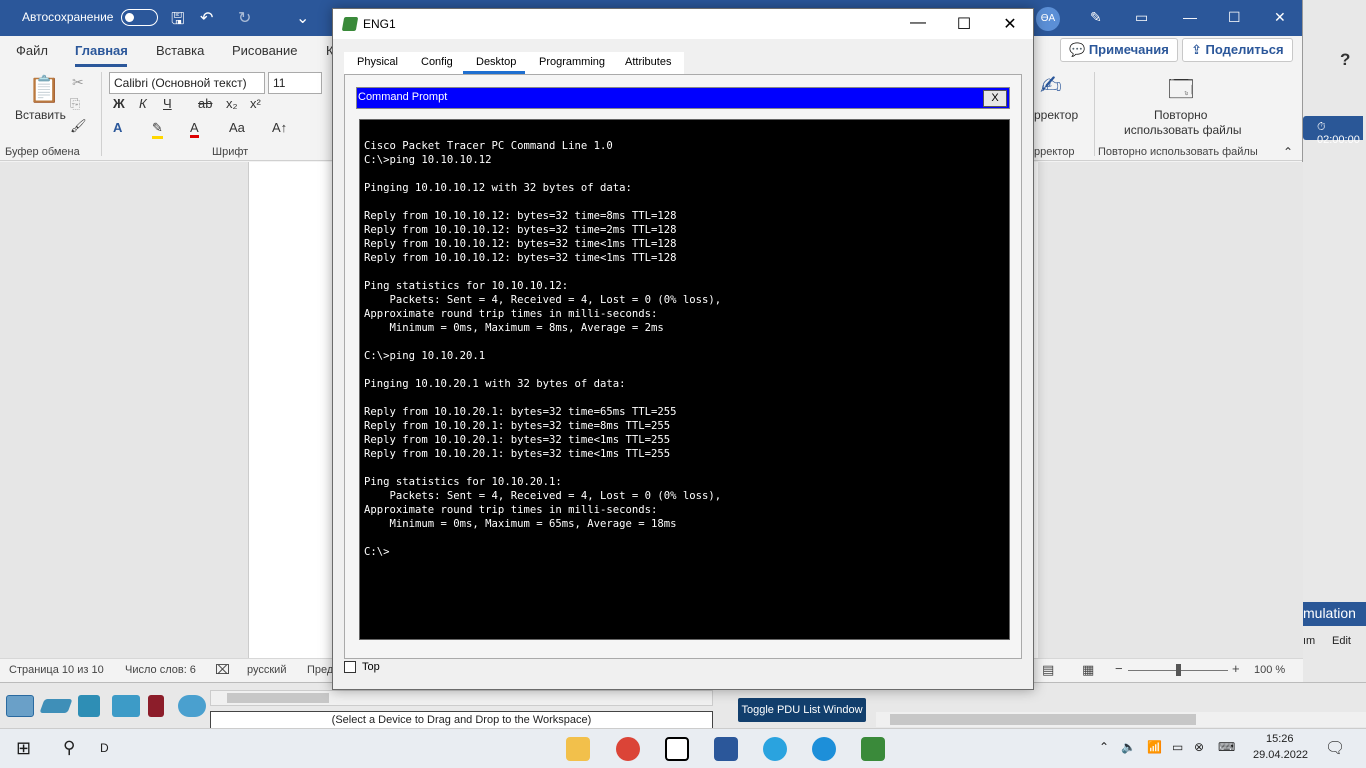  Describe the element at coordinates (648, 62) in the screenshot. I see `tab-attributes: Attributes` at that location.